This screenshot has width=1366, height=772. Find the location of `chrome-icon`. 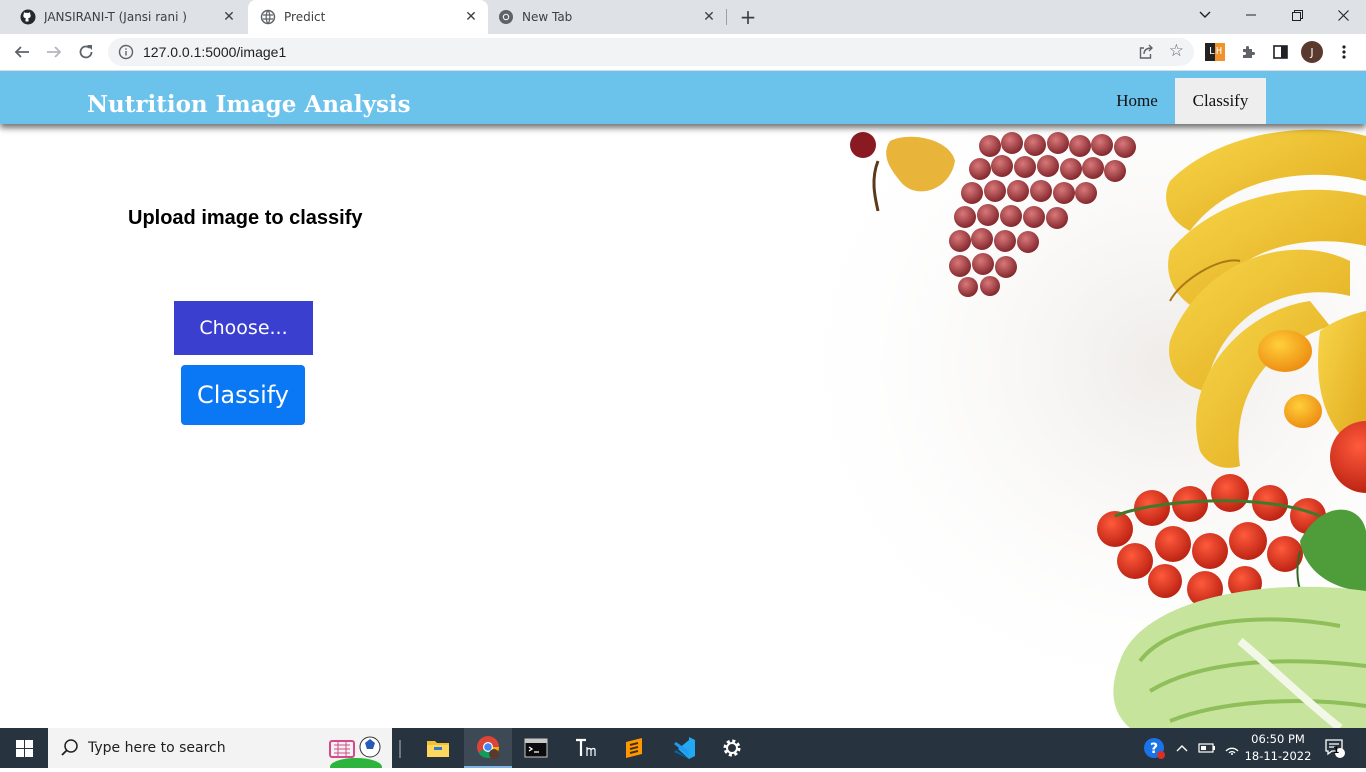

chrome-icon is located at coordinates (506, 17).